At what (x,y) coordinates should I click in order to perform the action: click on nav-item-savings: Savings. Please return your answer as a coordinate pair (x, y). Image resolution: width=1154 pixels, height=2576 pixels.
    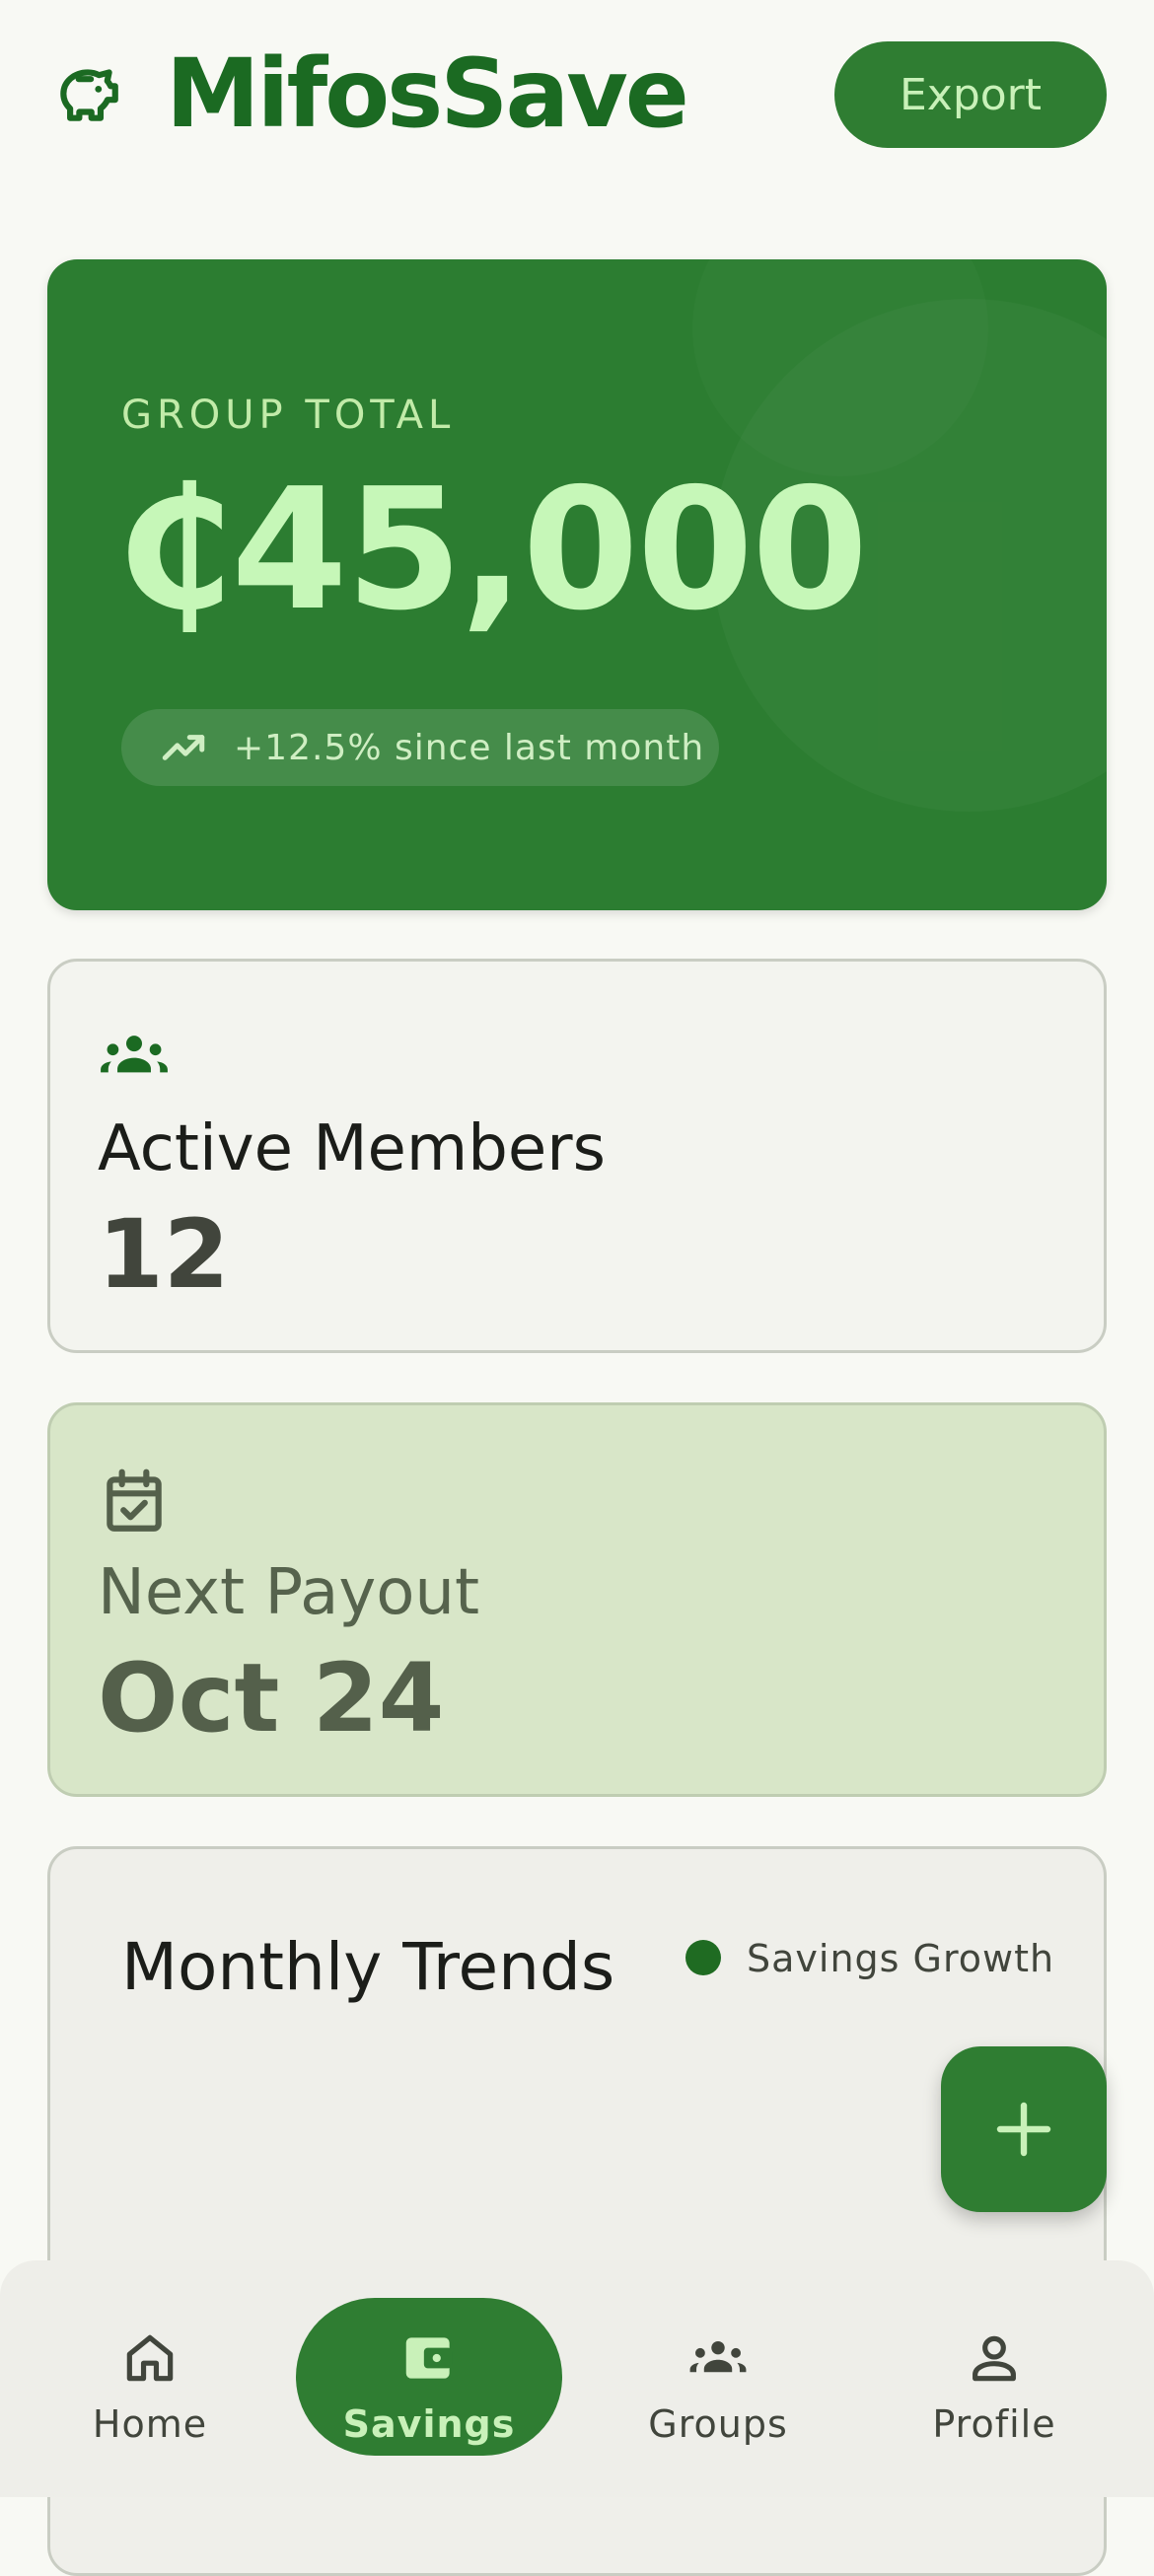
    Looking at the image, I should click on (429, 2377).